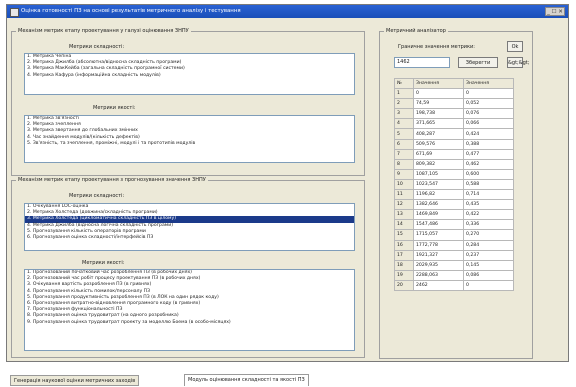  I want to click on table-row: 17 1921,327 0,237, so click(454, 255).